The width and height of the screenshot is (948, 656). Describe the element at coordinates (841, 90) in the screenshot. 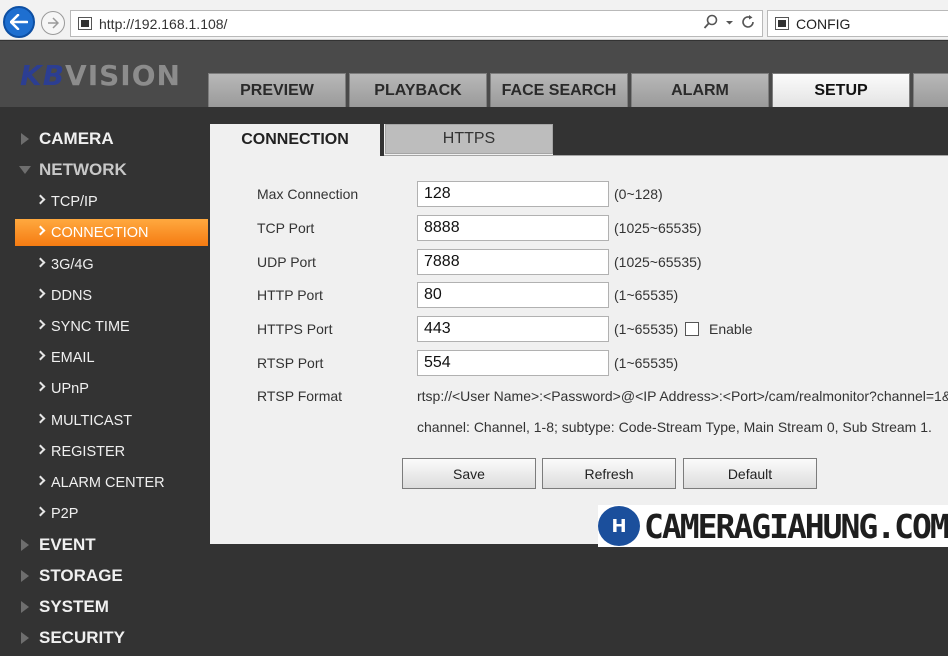

I see `tab-setup: SETUP` at that location.